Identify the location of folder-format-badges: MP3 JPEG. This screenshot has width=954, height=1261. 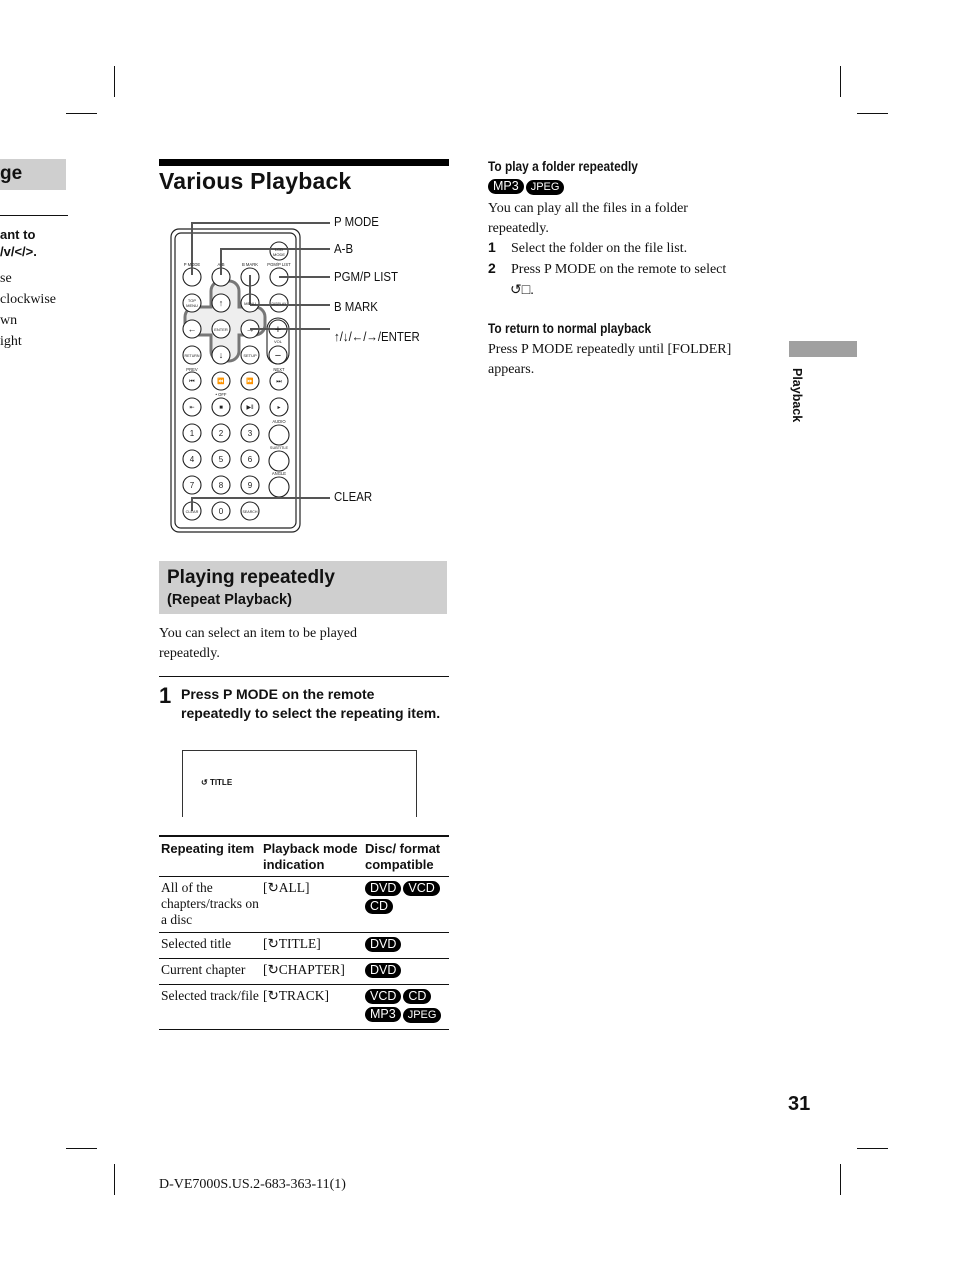
(527, 187).